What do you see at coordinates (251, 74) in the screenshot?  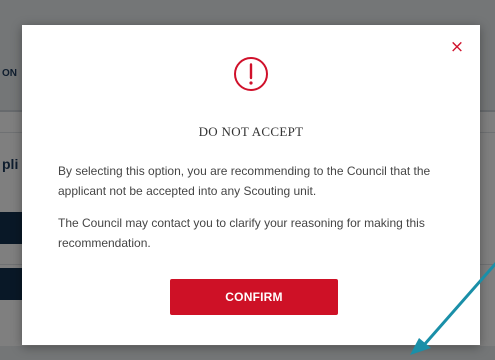 I see `exclamation-circle-icon` at bounding box center [251, 74].